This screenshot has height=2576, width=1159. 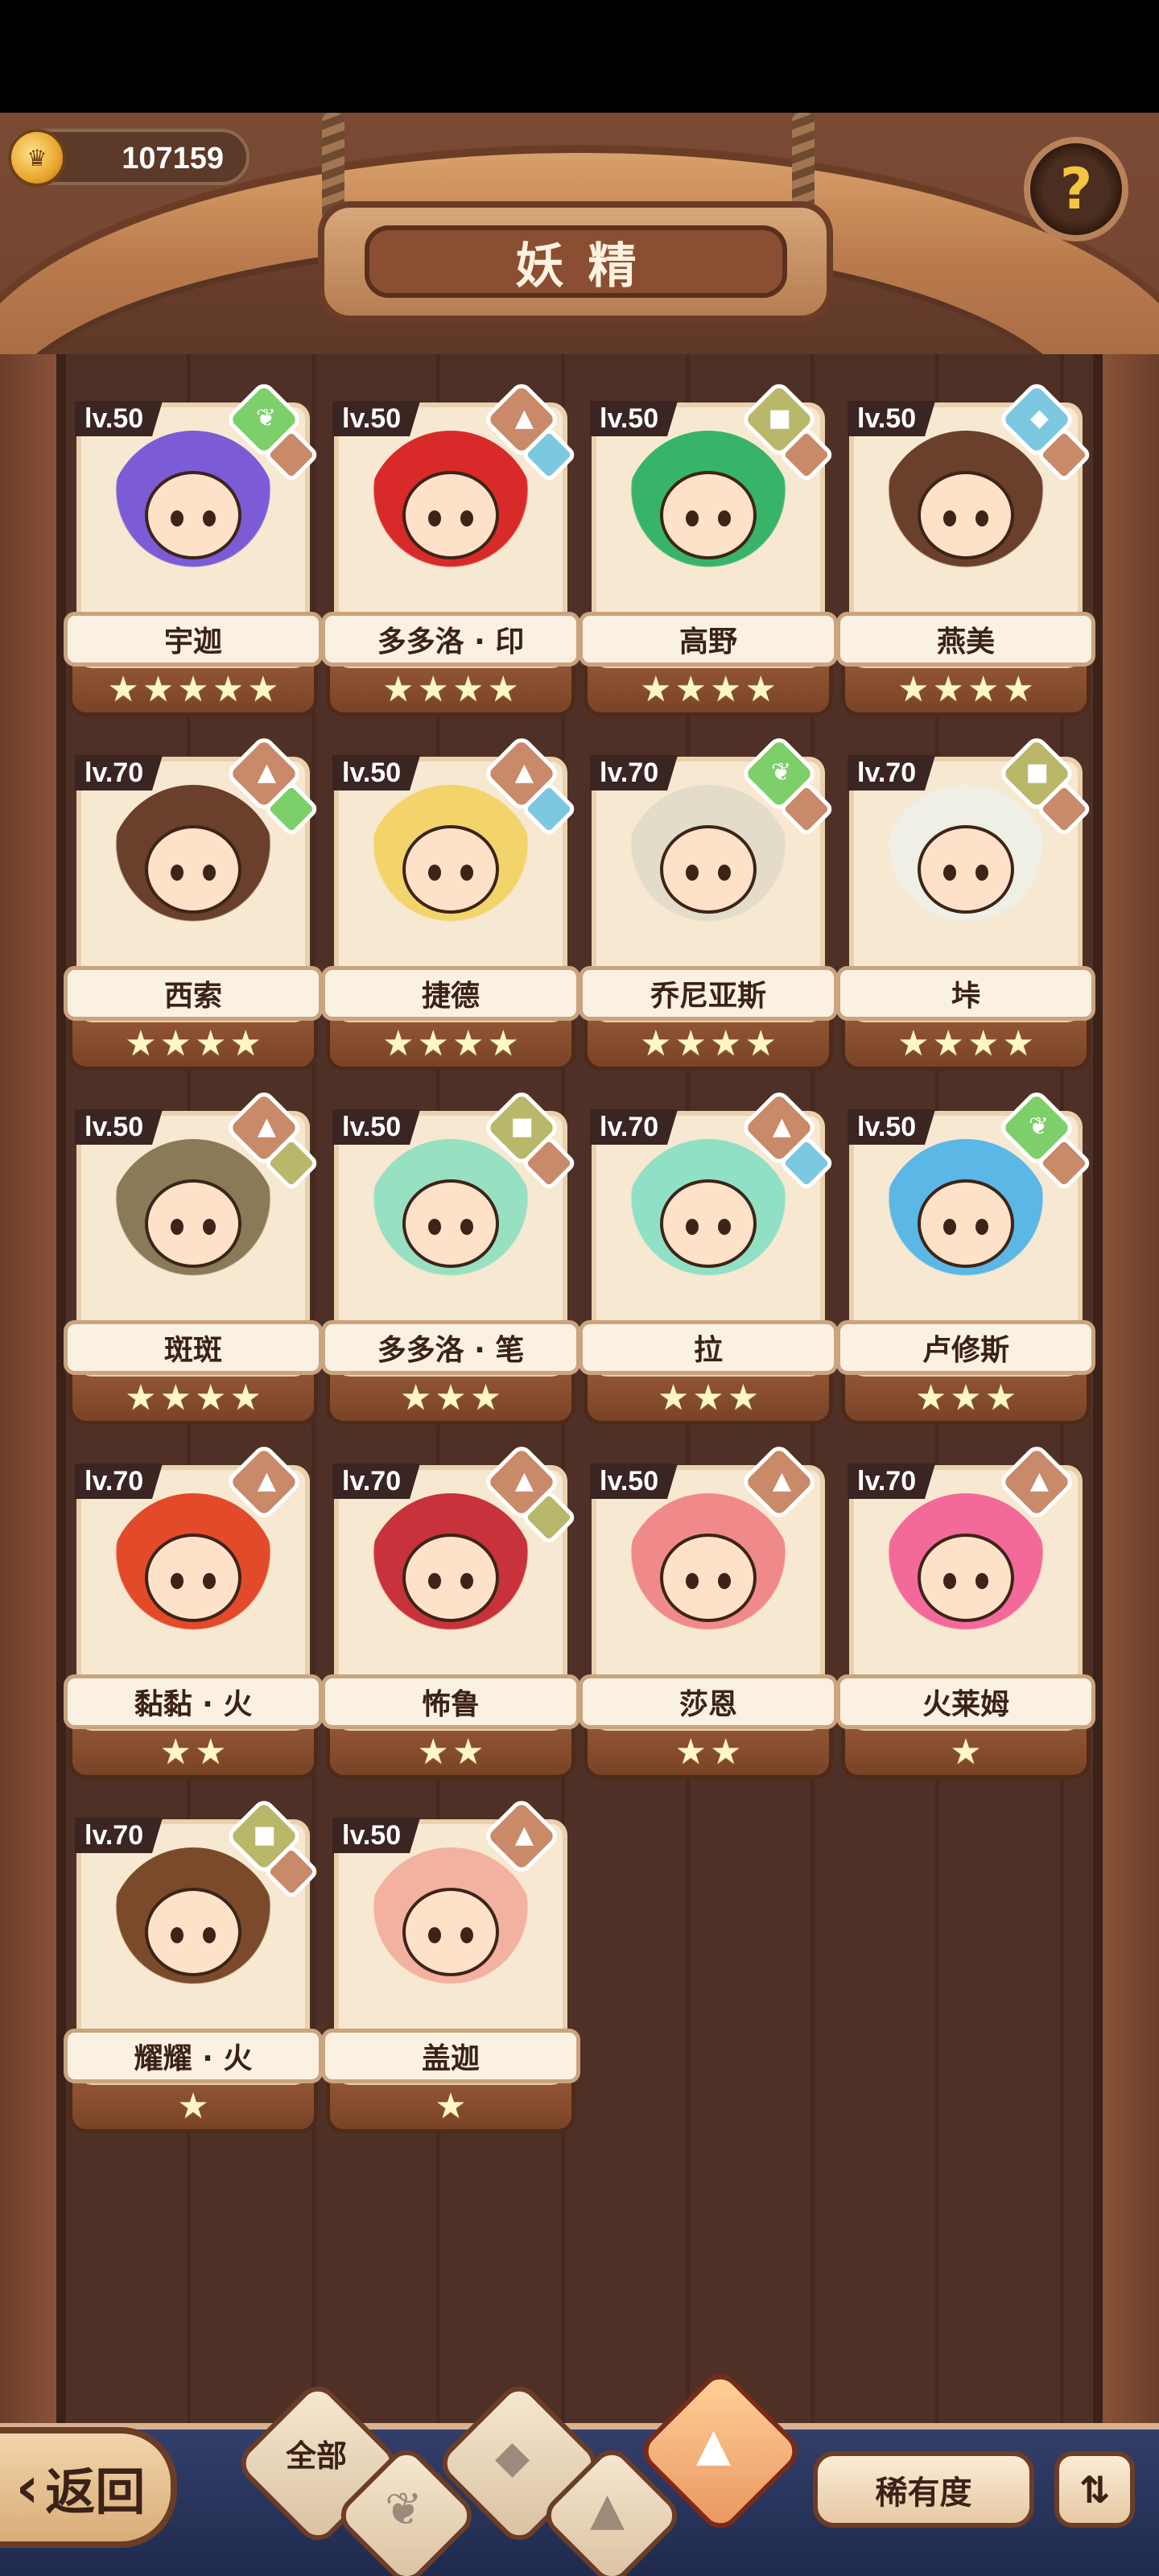 I want to click on fairy-card: lv.50 ▲ 多多洛 · 印 ★ ★ ★ ★, so click(x=450, y=547).